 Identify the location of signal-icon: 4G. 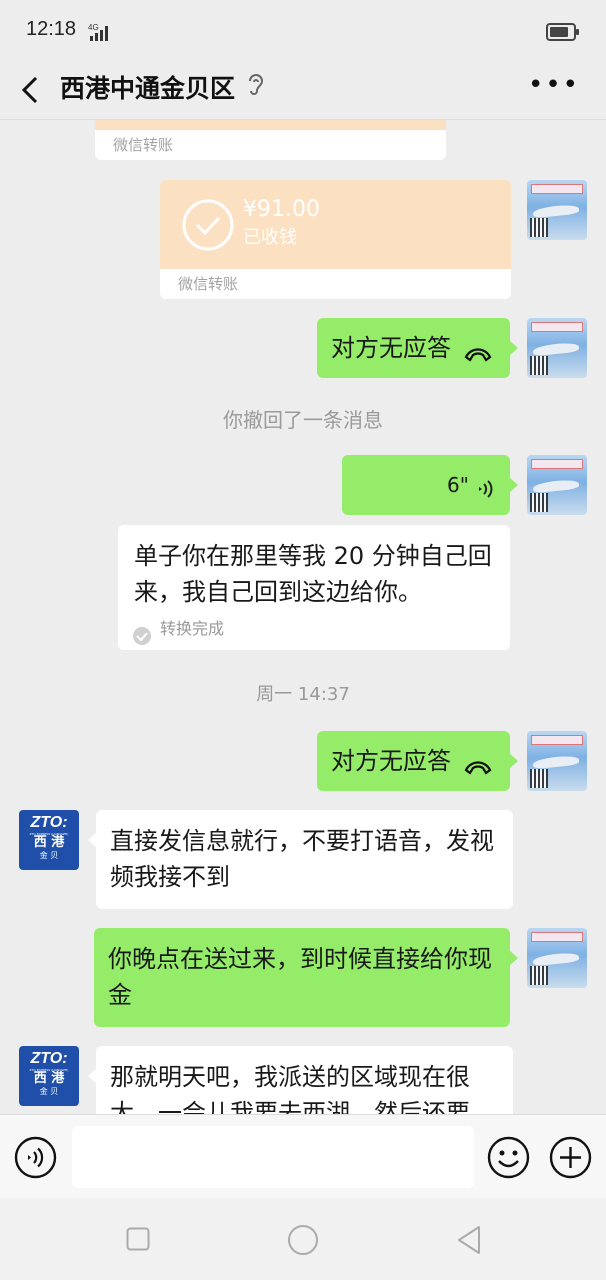
(101, 34).